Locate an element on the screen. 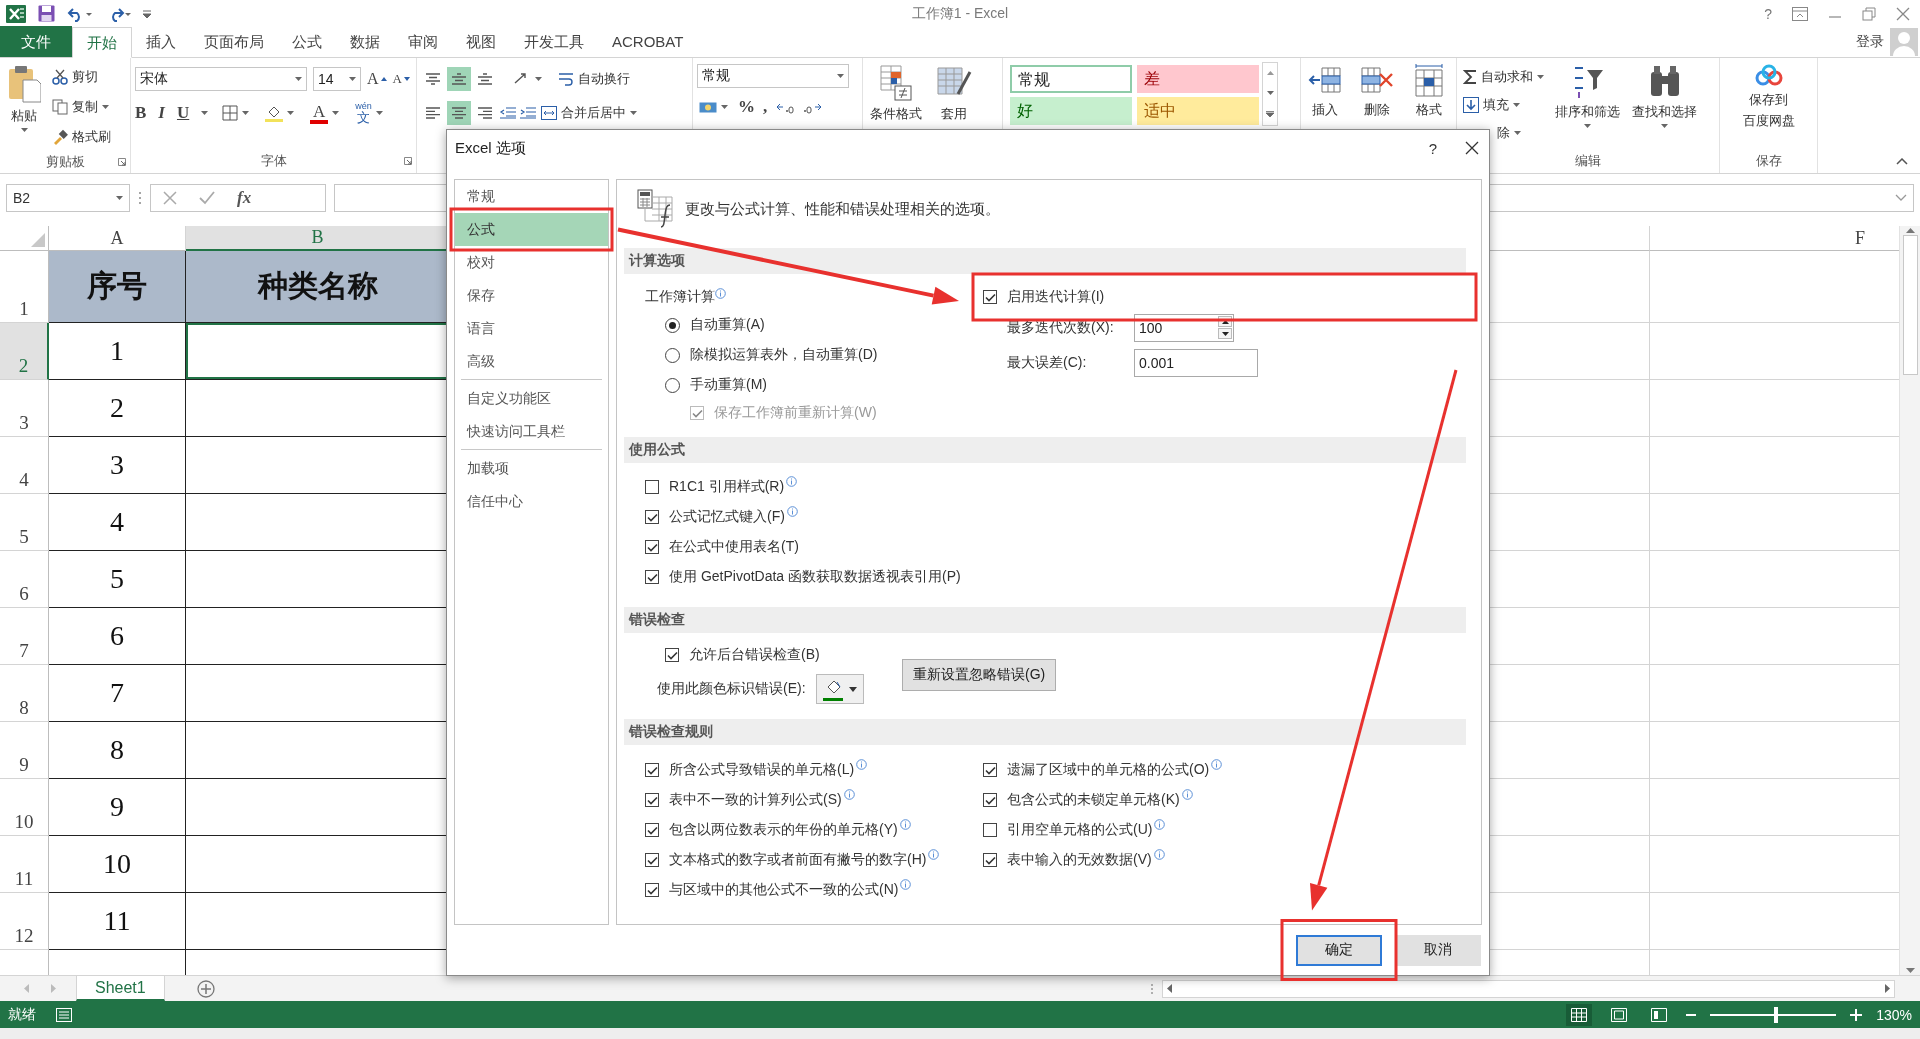 The height and width of the screenshot is (1039, 1920). max-change-field: 0.001 is located at coordinates (1196, 362).